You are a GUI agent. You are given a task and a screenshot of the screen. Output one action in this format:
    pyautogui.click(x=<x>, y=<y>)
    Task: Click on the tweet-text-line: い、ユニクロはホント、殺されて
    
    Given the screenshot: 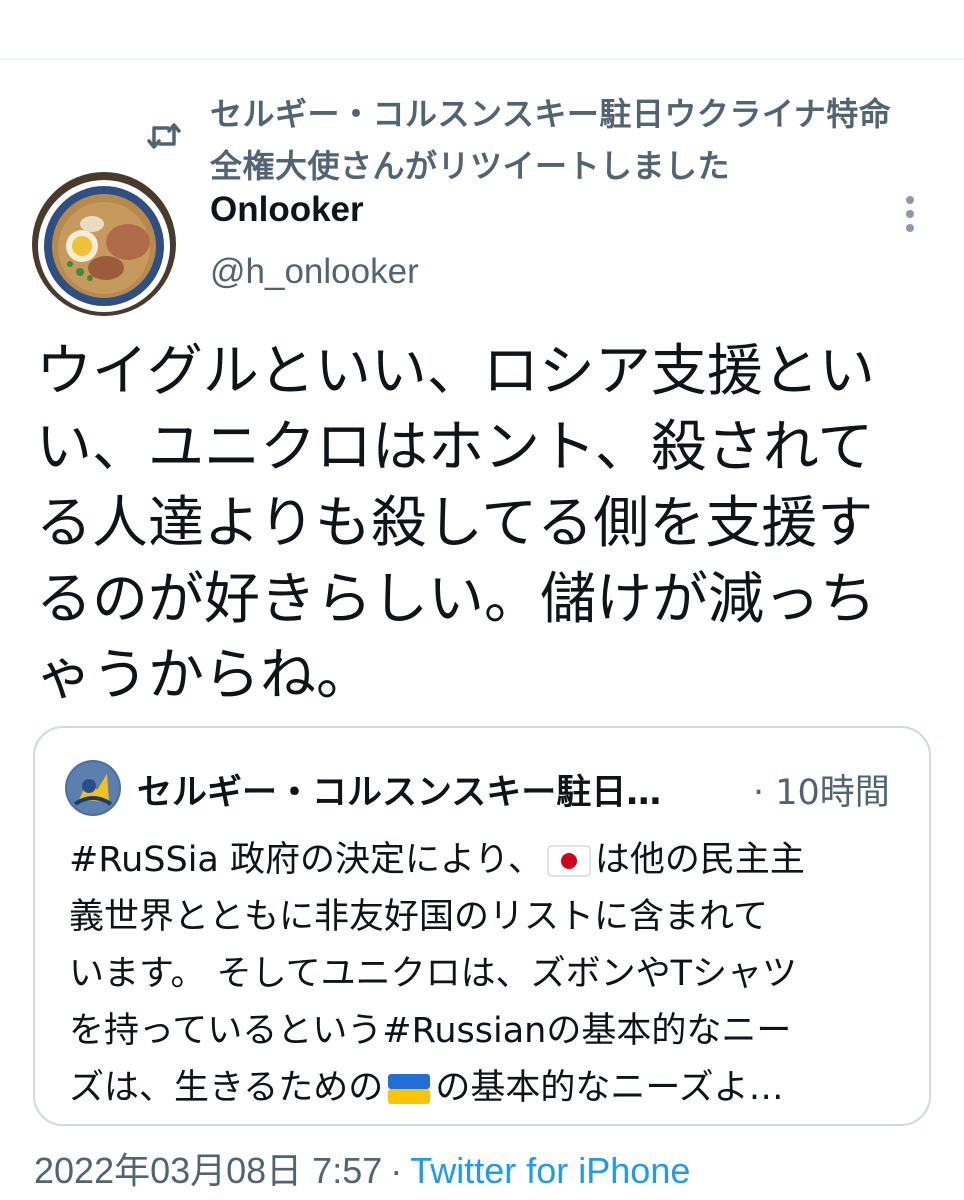 What is the action you would take?
    pyautogui.click(x=455, y=447)
    